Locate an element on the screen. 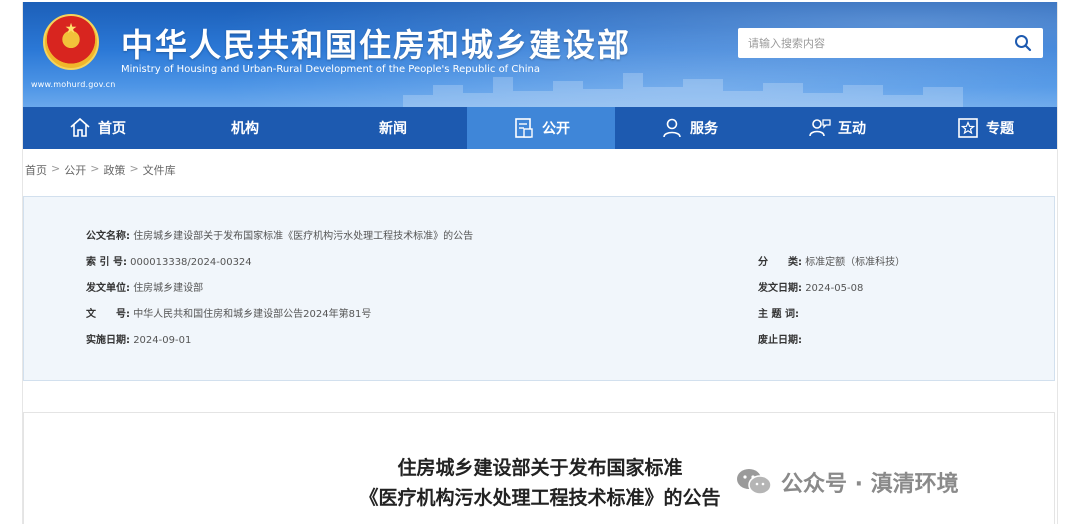  info-label: 实施日期: is located at coordinates (108, 340).